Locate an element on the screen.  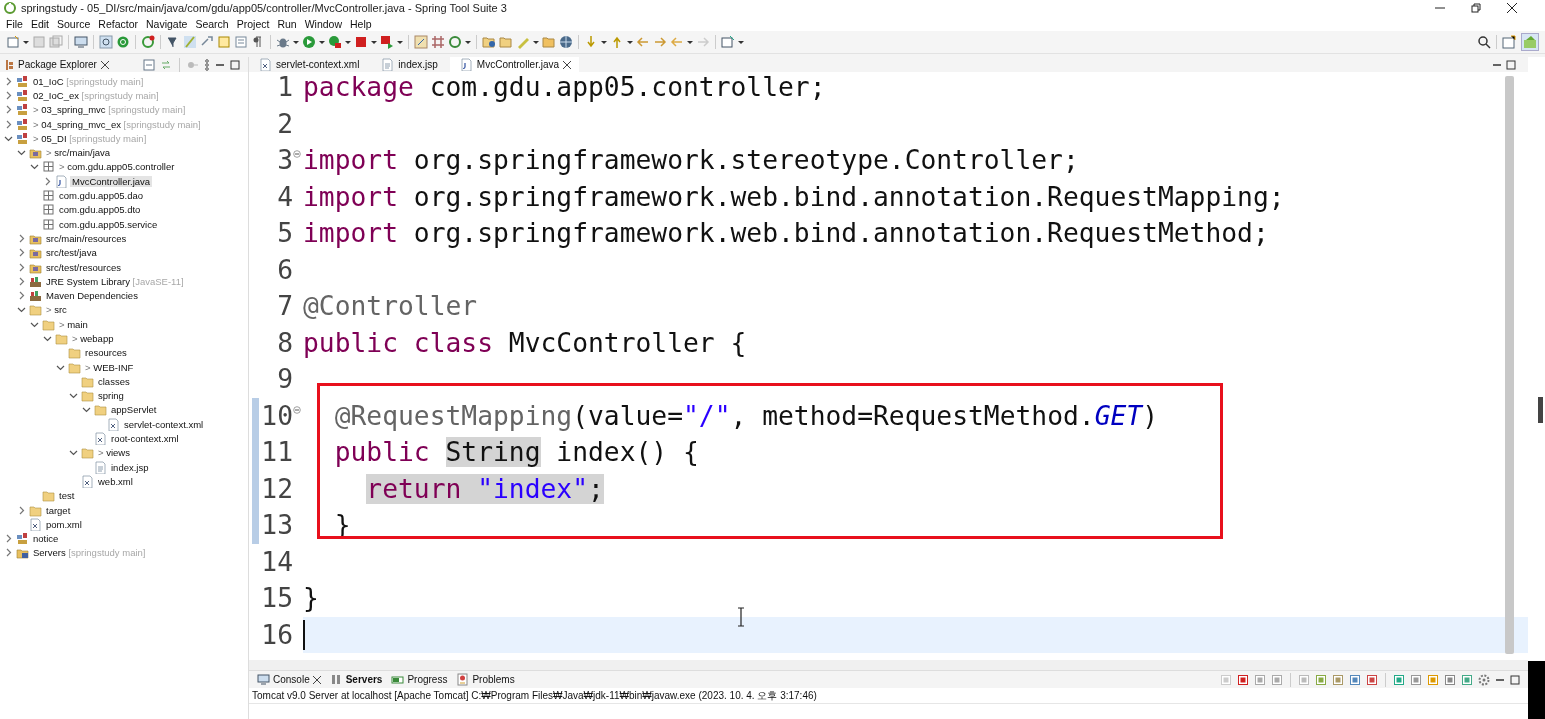
tree-item: com.gdu.app05.dto is located at coordinates (124, 209).